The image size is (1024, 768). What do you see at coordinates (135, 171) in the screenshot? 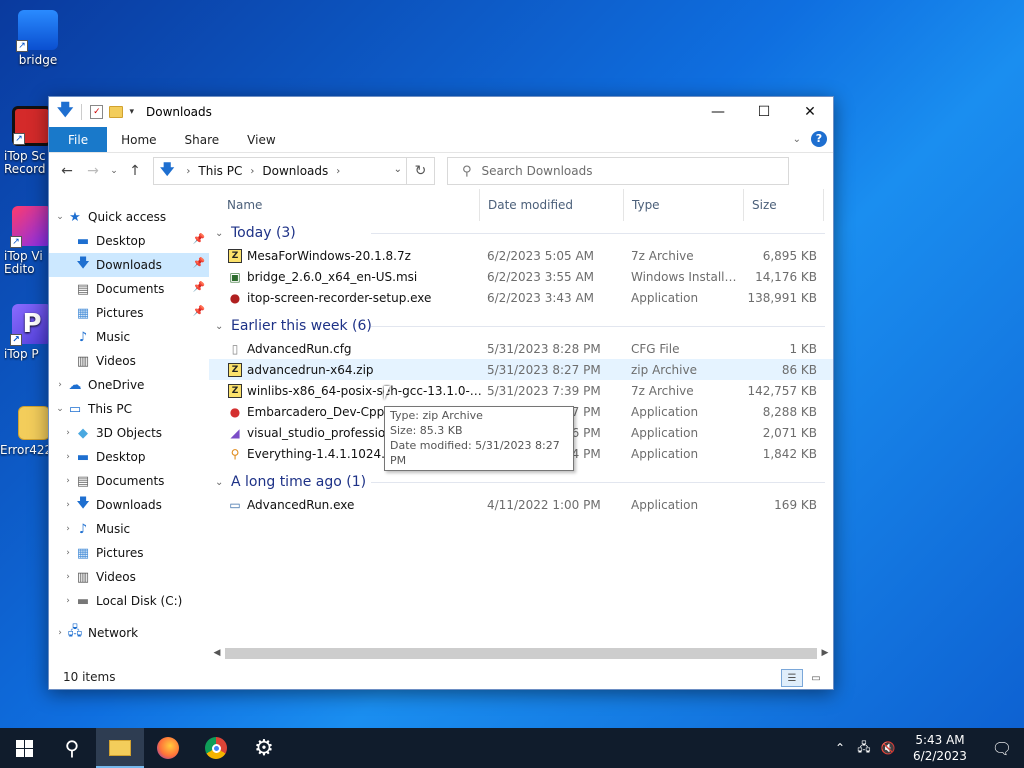
I see `up-button: ↑` at bounding box center [135, 171].